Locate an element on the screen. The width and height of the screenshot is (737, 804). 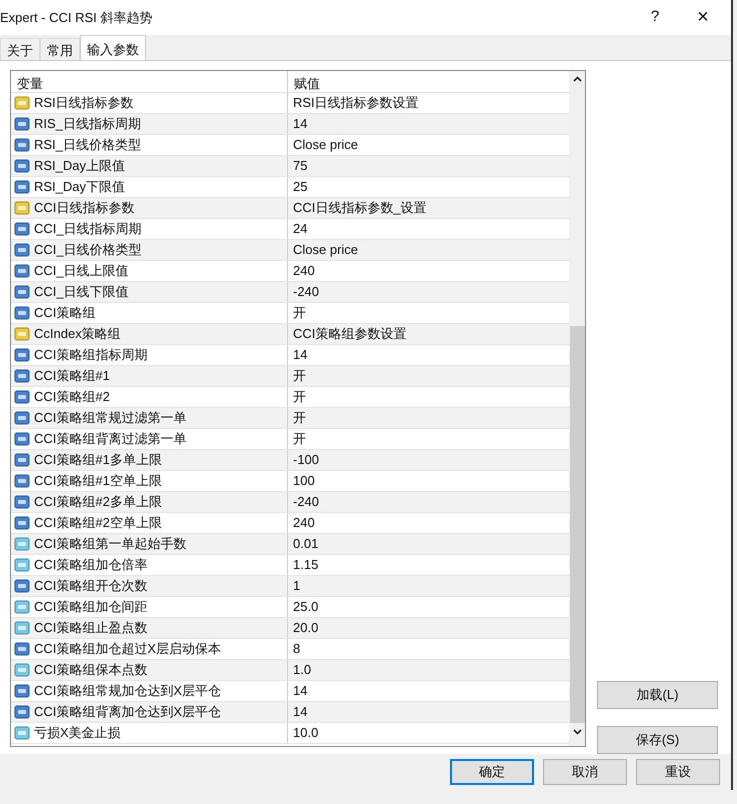
parameter-name: CCI策略组指标周期 is located at coordinates (91, 355).